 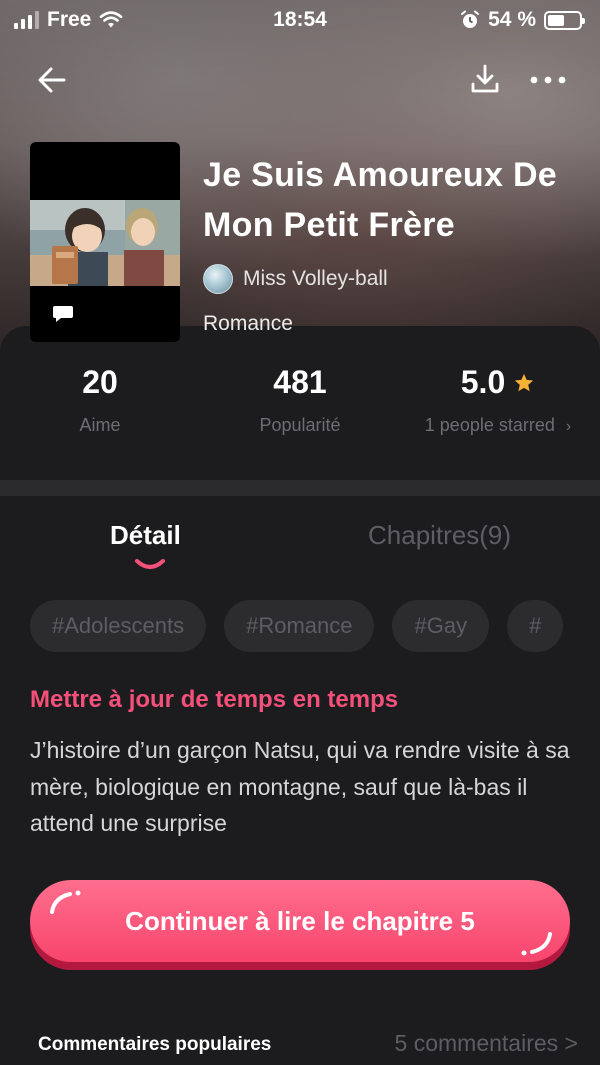 I want to click on tab-detail: Détail, so click(x=145, y=535).